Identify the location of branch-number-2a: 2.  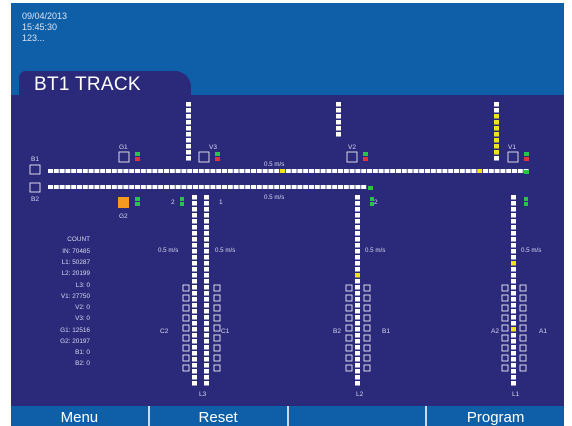
(173, 202).